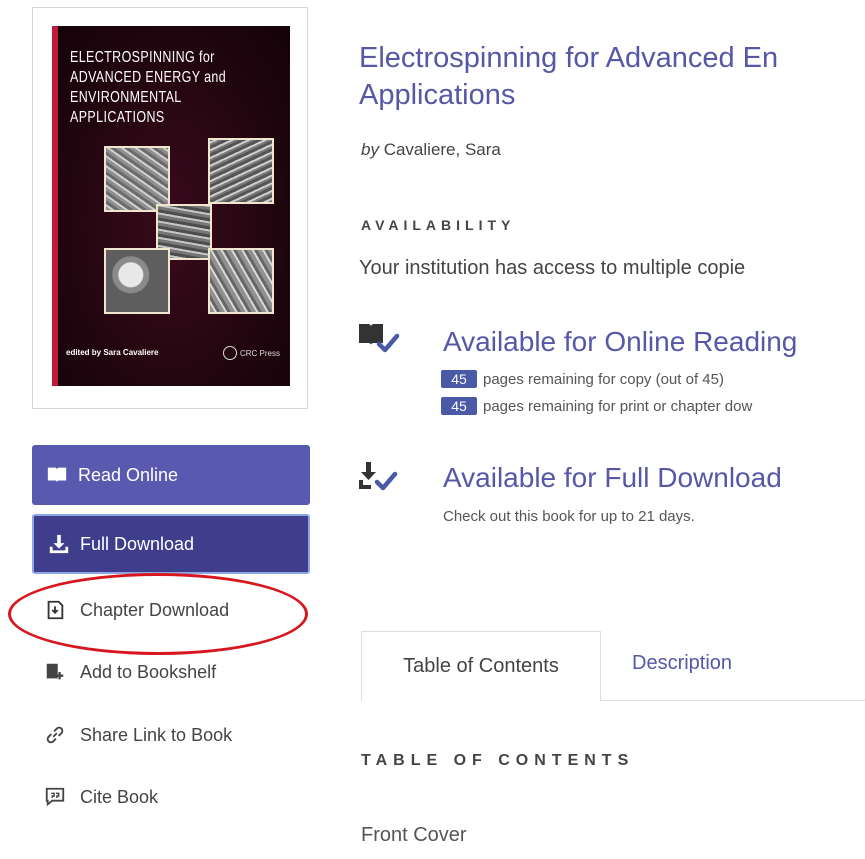 The width and height of the screenshot is (865, 859). What do you see at coordinates (682, 663) in the screenshot?
I see `tab-description: Description` at bounding box center [682, 663].